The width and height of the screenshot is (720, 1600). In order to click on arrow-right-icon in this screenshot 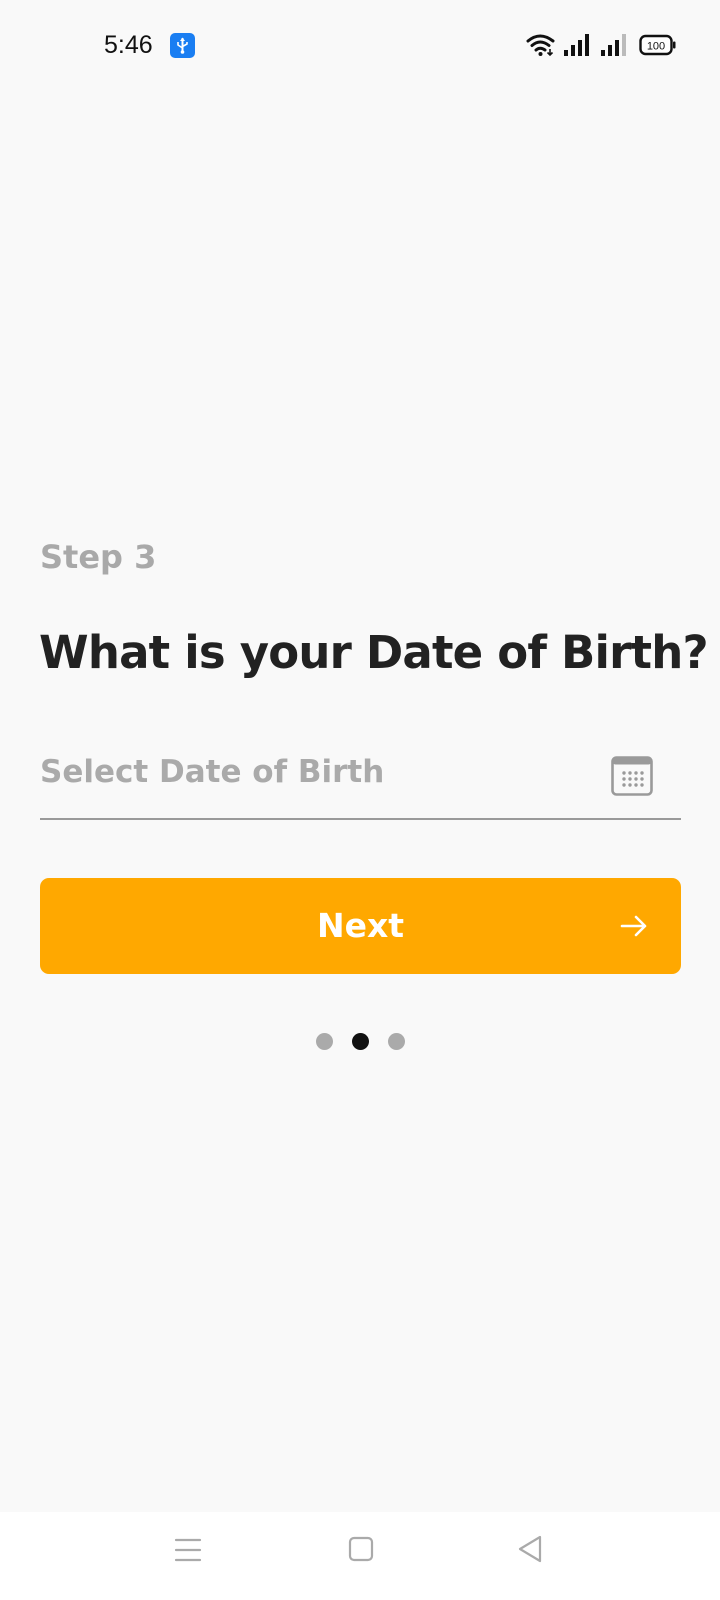, I will do `click(633, 926)`.